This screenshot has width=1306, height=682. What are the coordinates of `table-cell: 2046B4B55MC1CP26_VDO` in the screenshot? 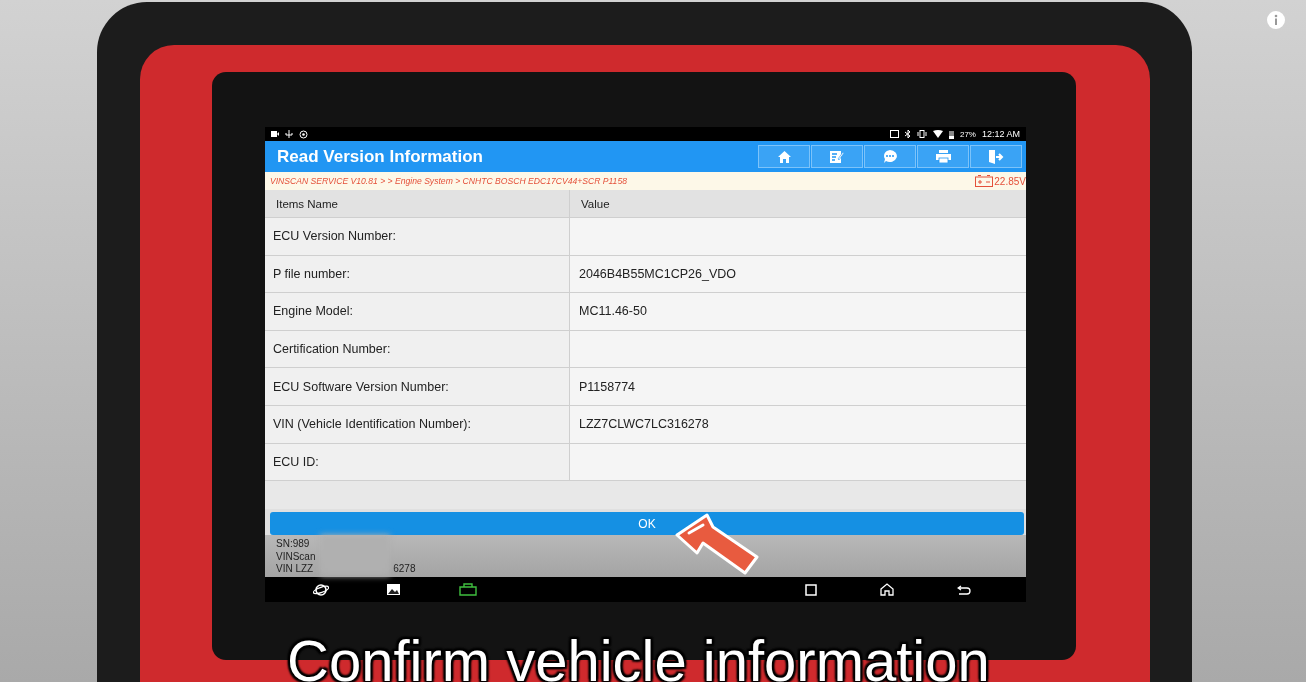 It's located at (798, 274).